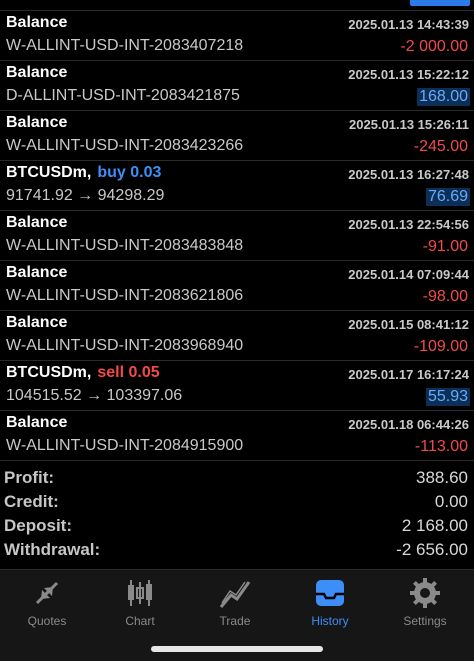 This screenshot has width=474, height=661. I want to click on partial-row-top, so click(237, 5).